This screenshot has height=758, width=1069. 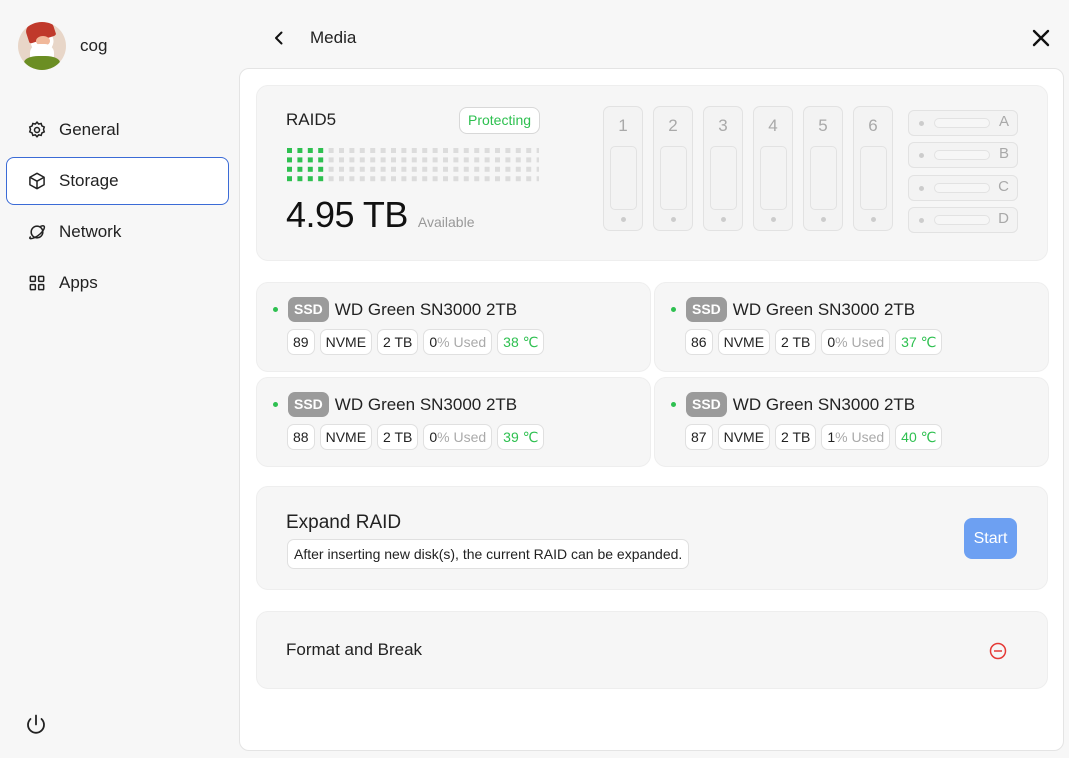 I want to click on drive-bay: 2, so click(x=673, y=168).